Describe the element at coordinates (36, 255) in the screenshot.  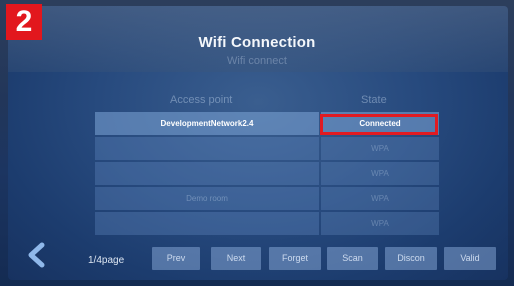
I see `chevron-left-icon` at that location.